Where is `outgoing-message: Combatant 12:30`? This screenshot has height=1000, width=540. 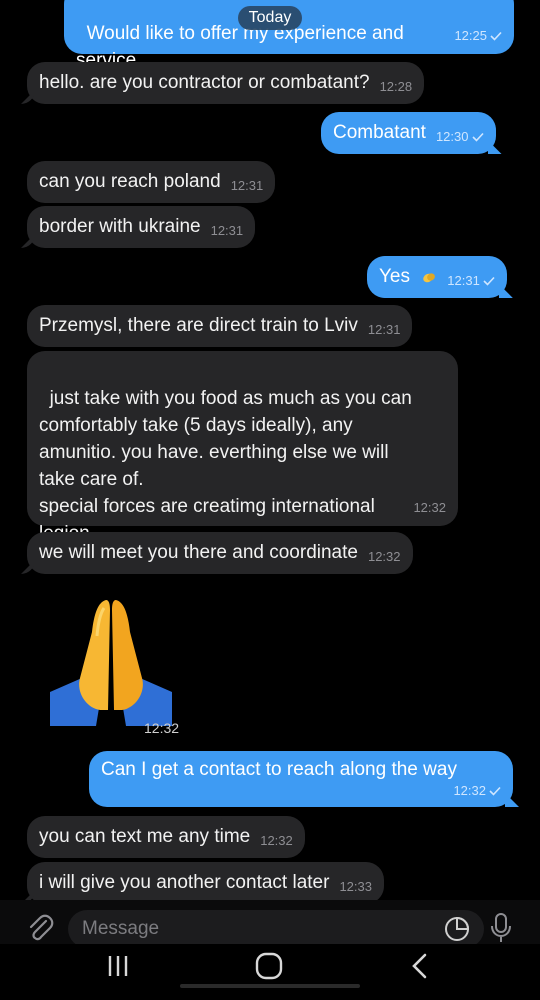
outgoing-message: Combatant 12:30 is located at coordinates (408, 133).